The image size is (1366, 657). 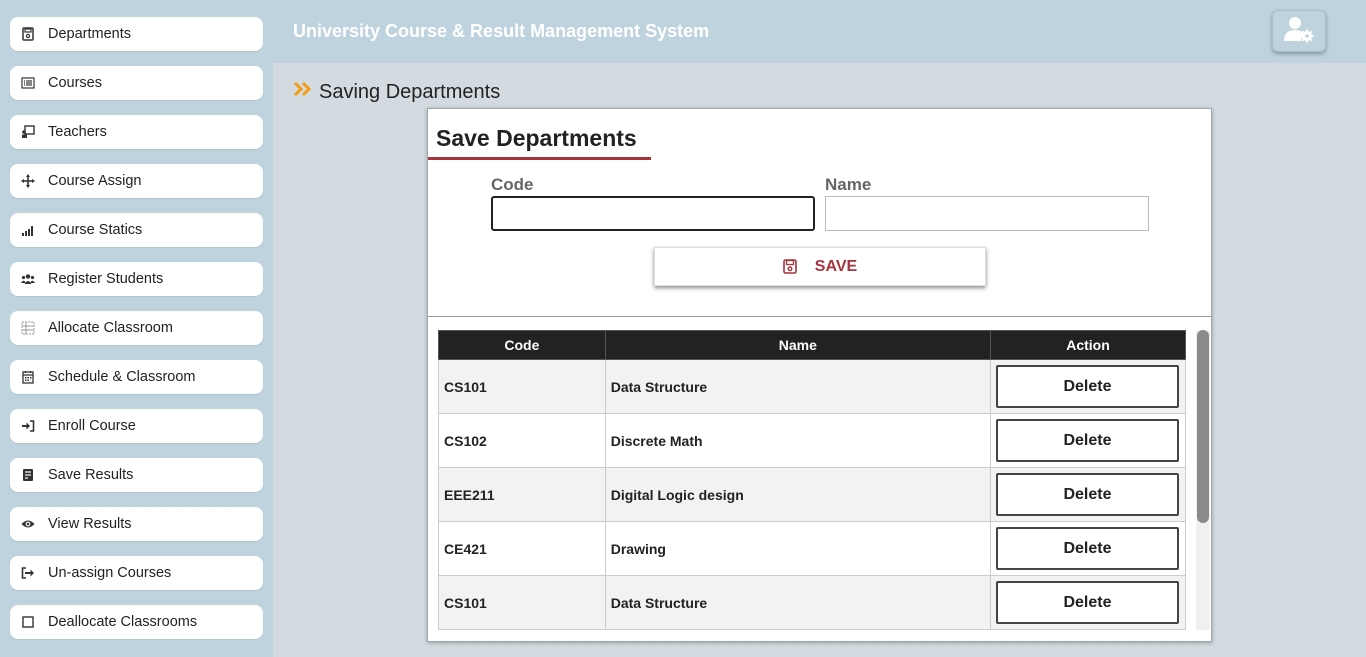 I want to click on table-row: CE421 Drawing Delete, so click(x=812, y=548).